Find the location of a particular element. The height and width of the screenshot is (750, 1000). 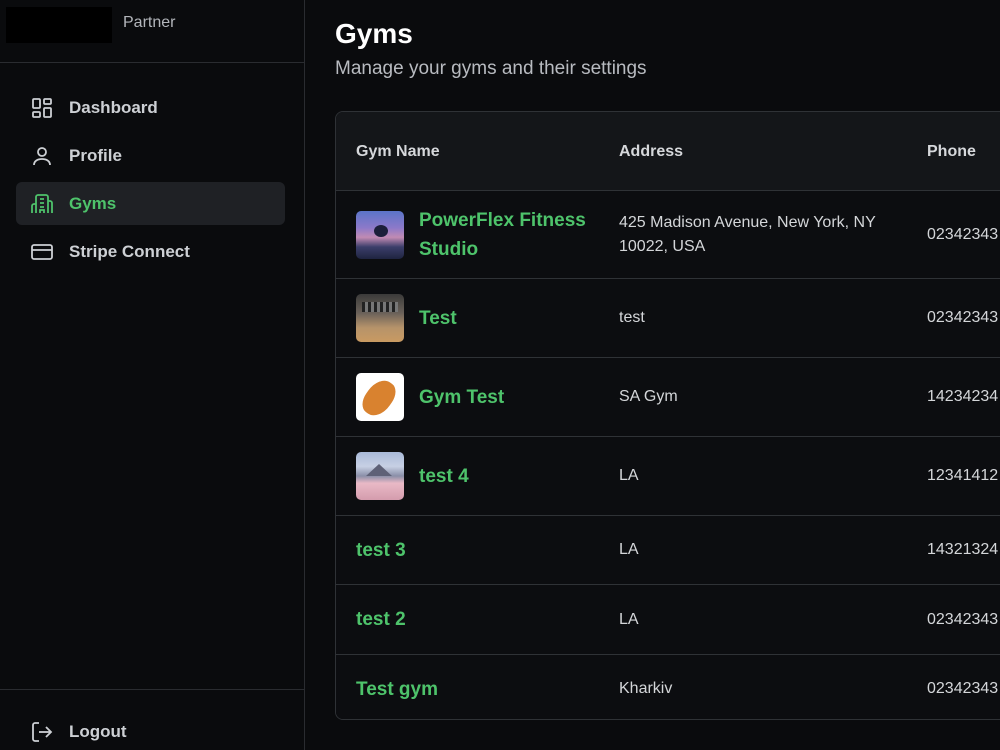

column-header-gym-name: Gym Name is located at coordinates (398, 152).